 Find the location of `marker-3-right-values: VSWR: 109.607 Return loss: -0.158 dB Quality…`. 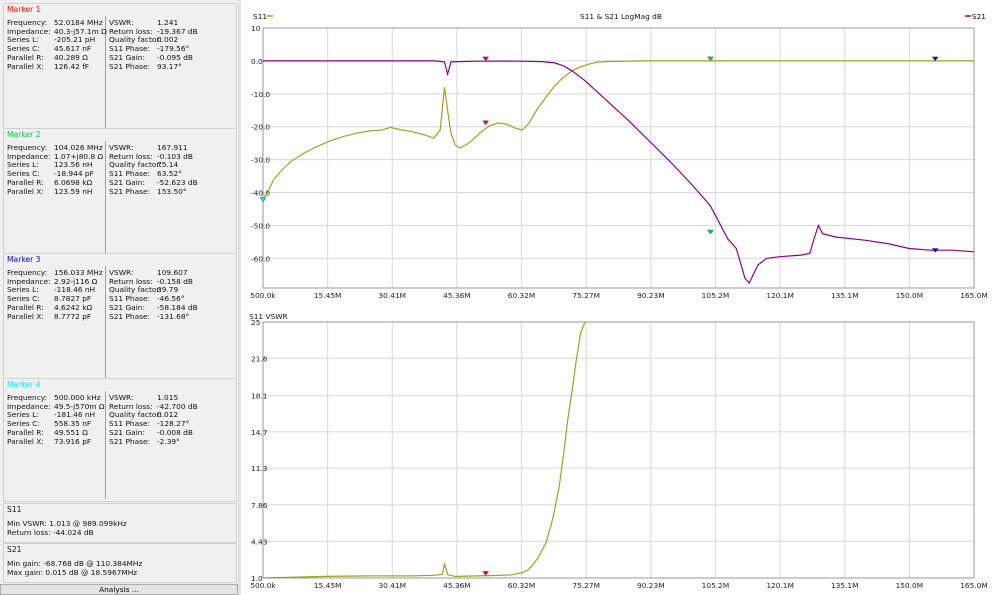

marker-3-right-values: VSWR: 109.607 Return loss: -0.158 dB Quality… is located at coordinates (153, 295).